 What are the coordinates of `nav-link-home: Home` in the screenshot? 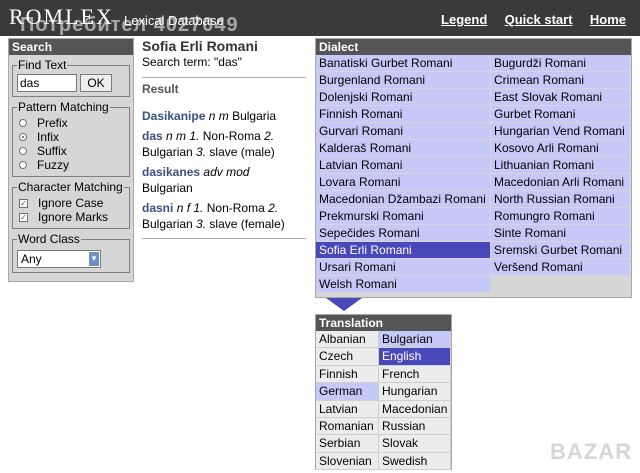 It's located at (608, 19).